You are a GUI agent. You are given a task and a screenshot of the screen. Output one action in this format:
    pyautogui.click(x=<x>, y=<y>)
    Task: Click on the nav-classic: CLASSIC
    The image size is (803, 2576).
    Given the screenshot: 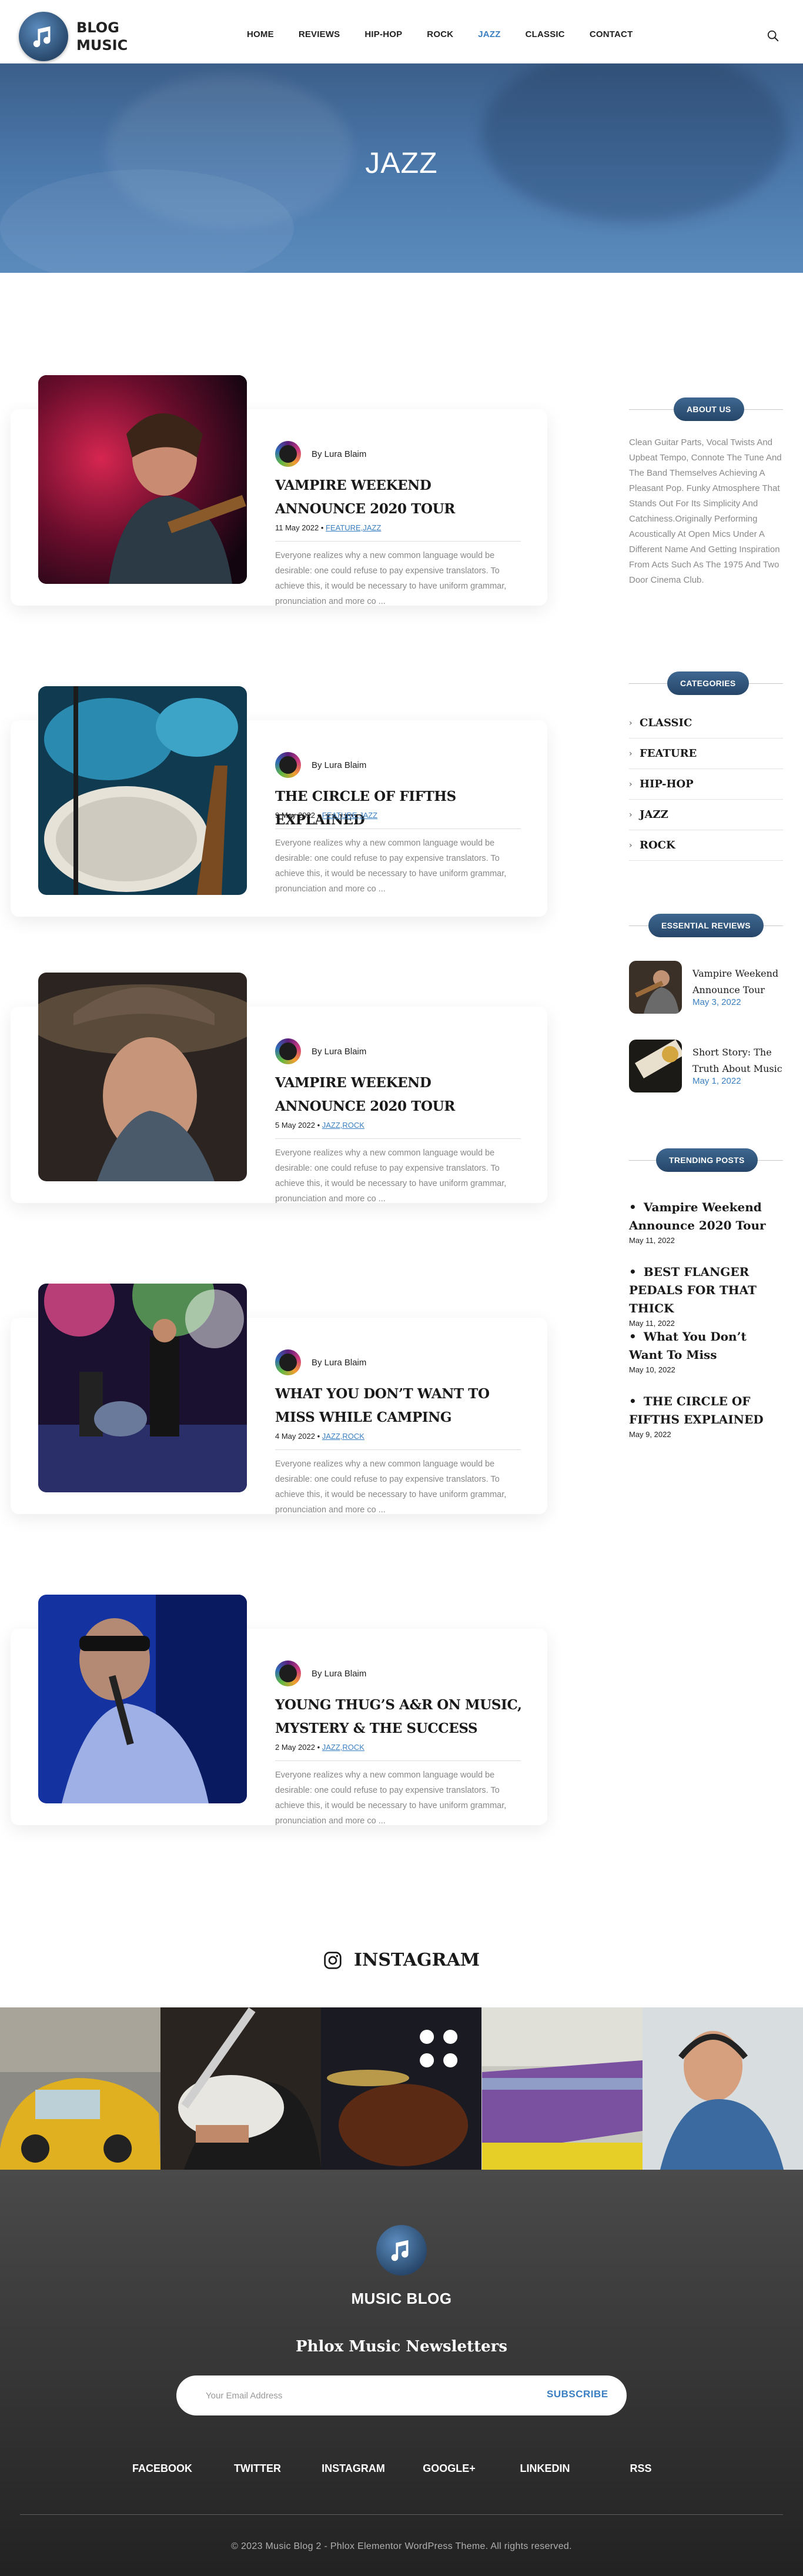 What is the action you would take?
    pyautogui.click(x=545, y=34)
    